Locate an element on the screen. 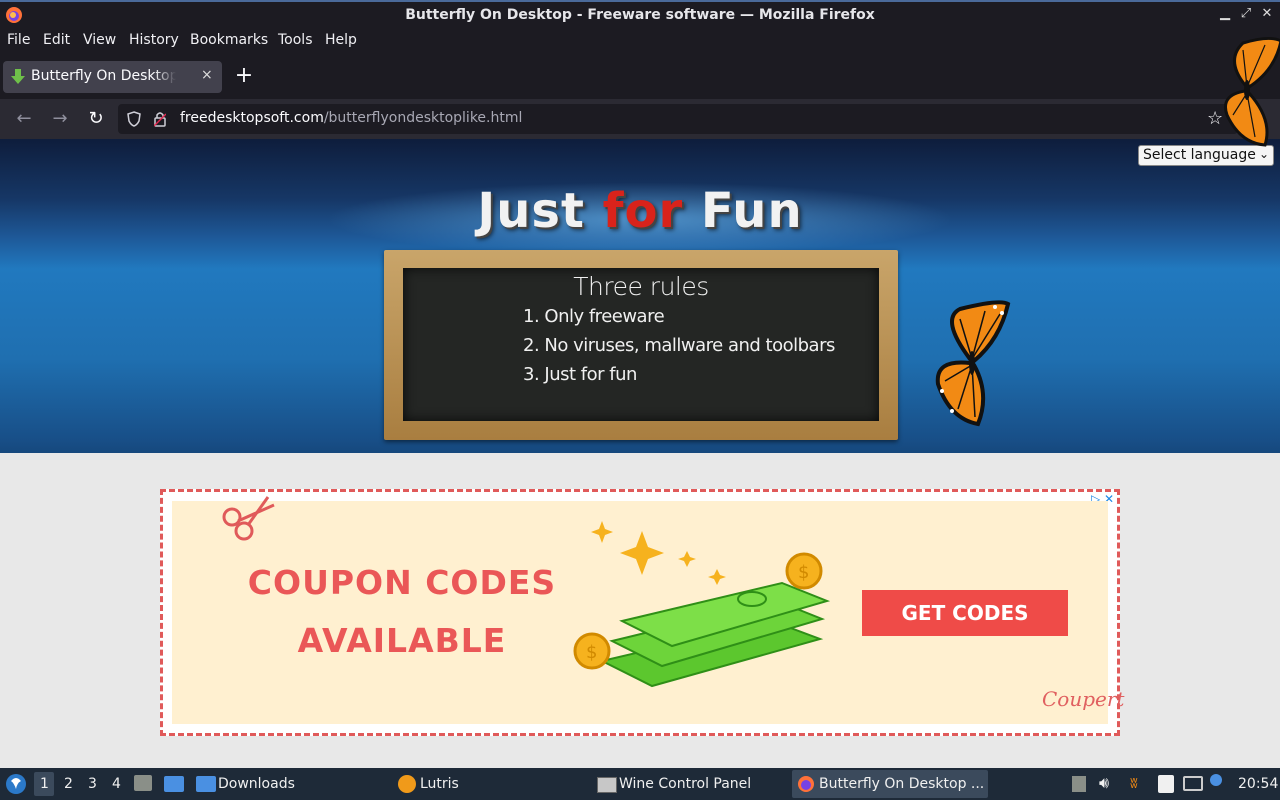 The width and height of the screenshot is (1280, 800). menu-tools: Tools is located at coordinates (295, 40).